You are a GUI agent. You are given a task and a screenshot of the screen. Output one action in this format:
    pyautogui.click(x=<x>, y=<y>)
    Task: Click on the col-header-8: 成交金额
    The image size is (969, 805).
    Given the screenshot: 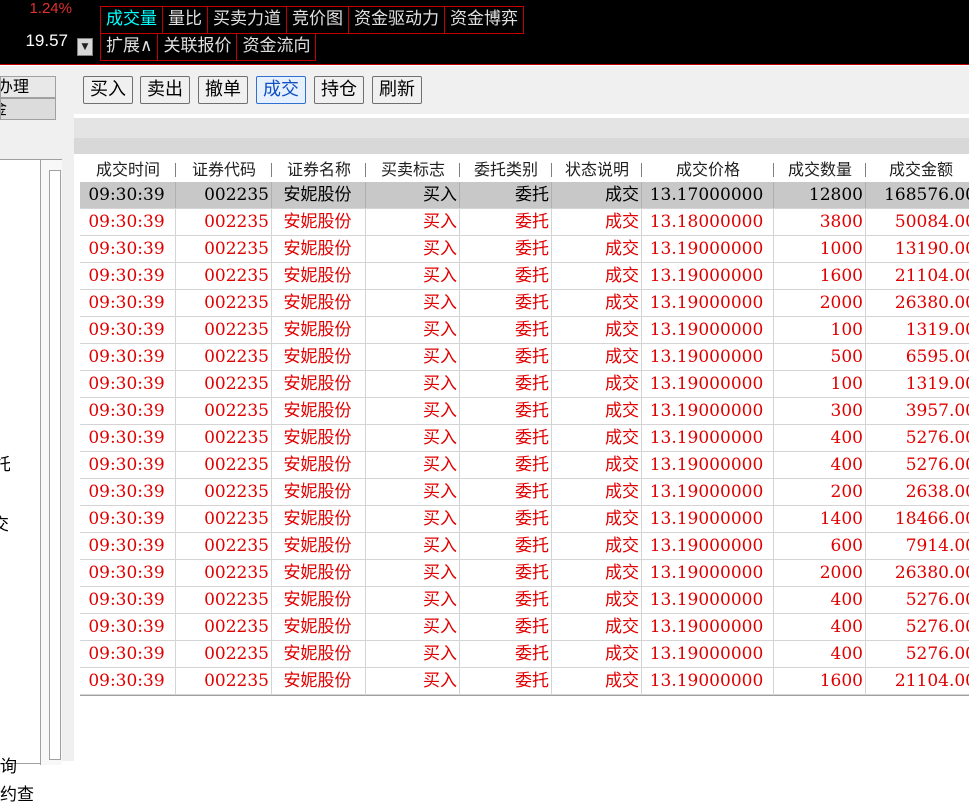 What is the action you would take?
    pyautogui.click(x=917, y=170)
    